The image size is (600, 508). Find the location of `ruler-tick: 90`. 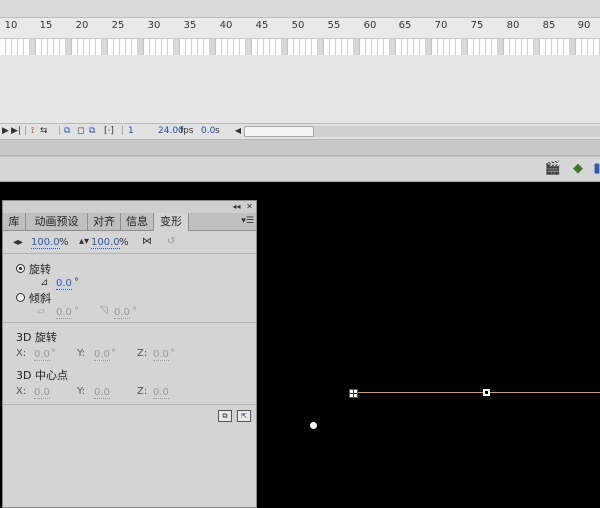

ruler-tick: 90 is located at coordinates (584, 25).